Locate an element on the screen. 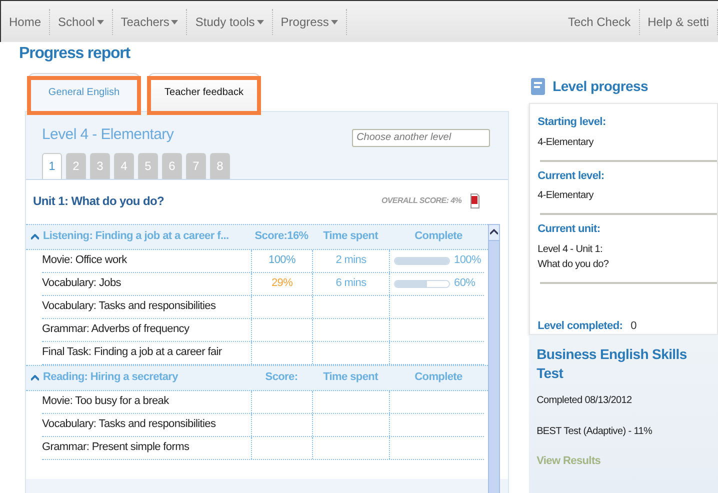 This screenshot has width=718, height=493. nav-link: Help & setti is located at coordinates (679, 21).